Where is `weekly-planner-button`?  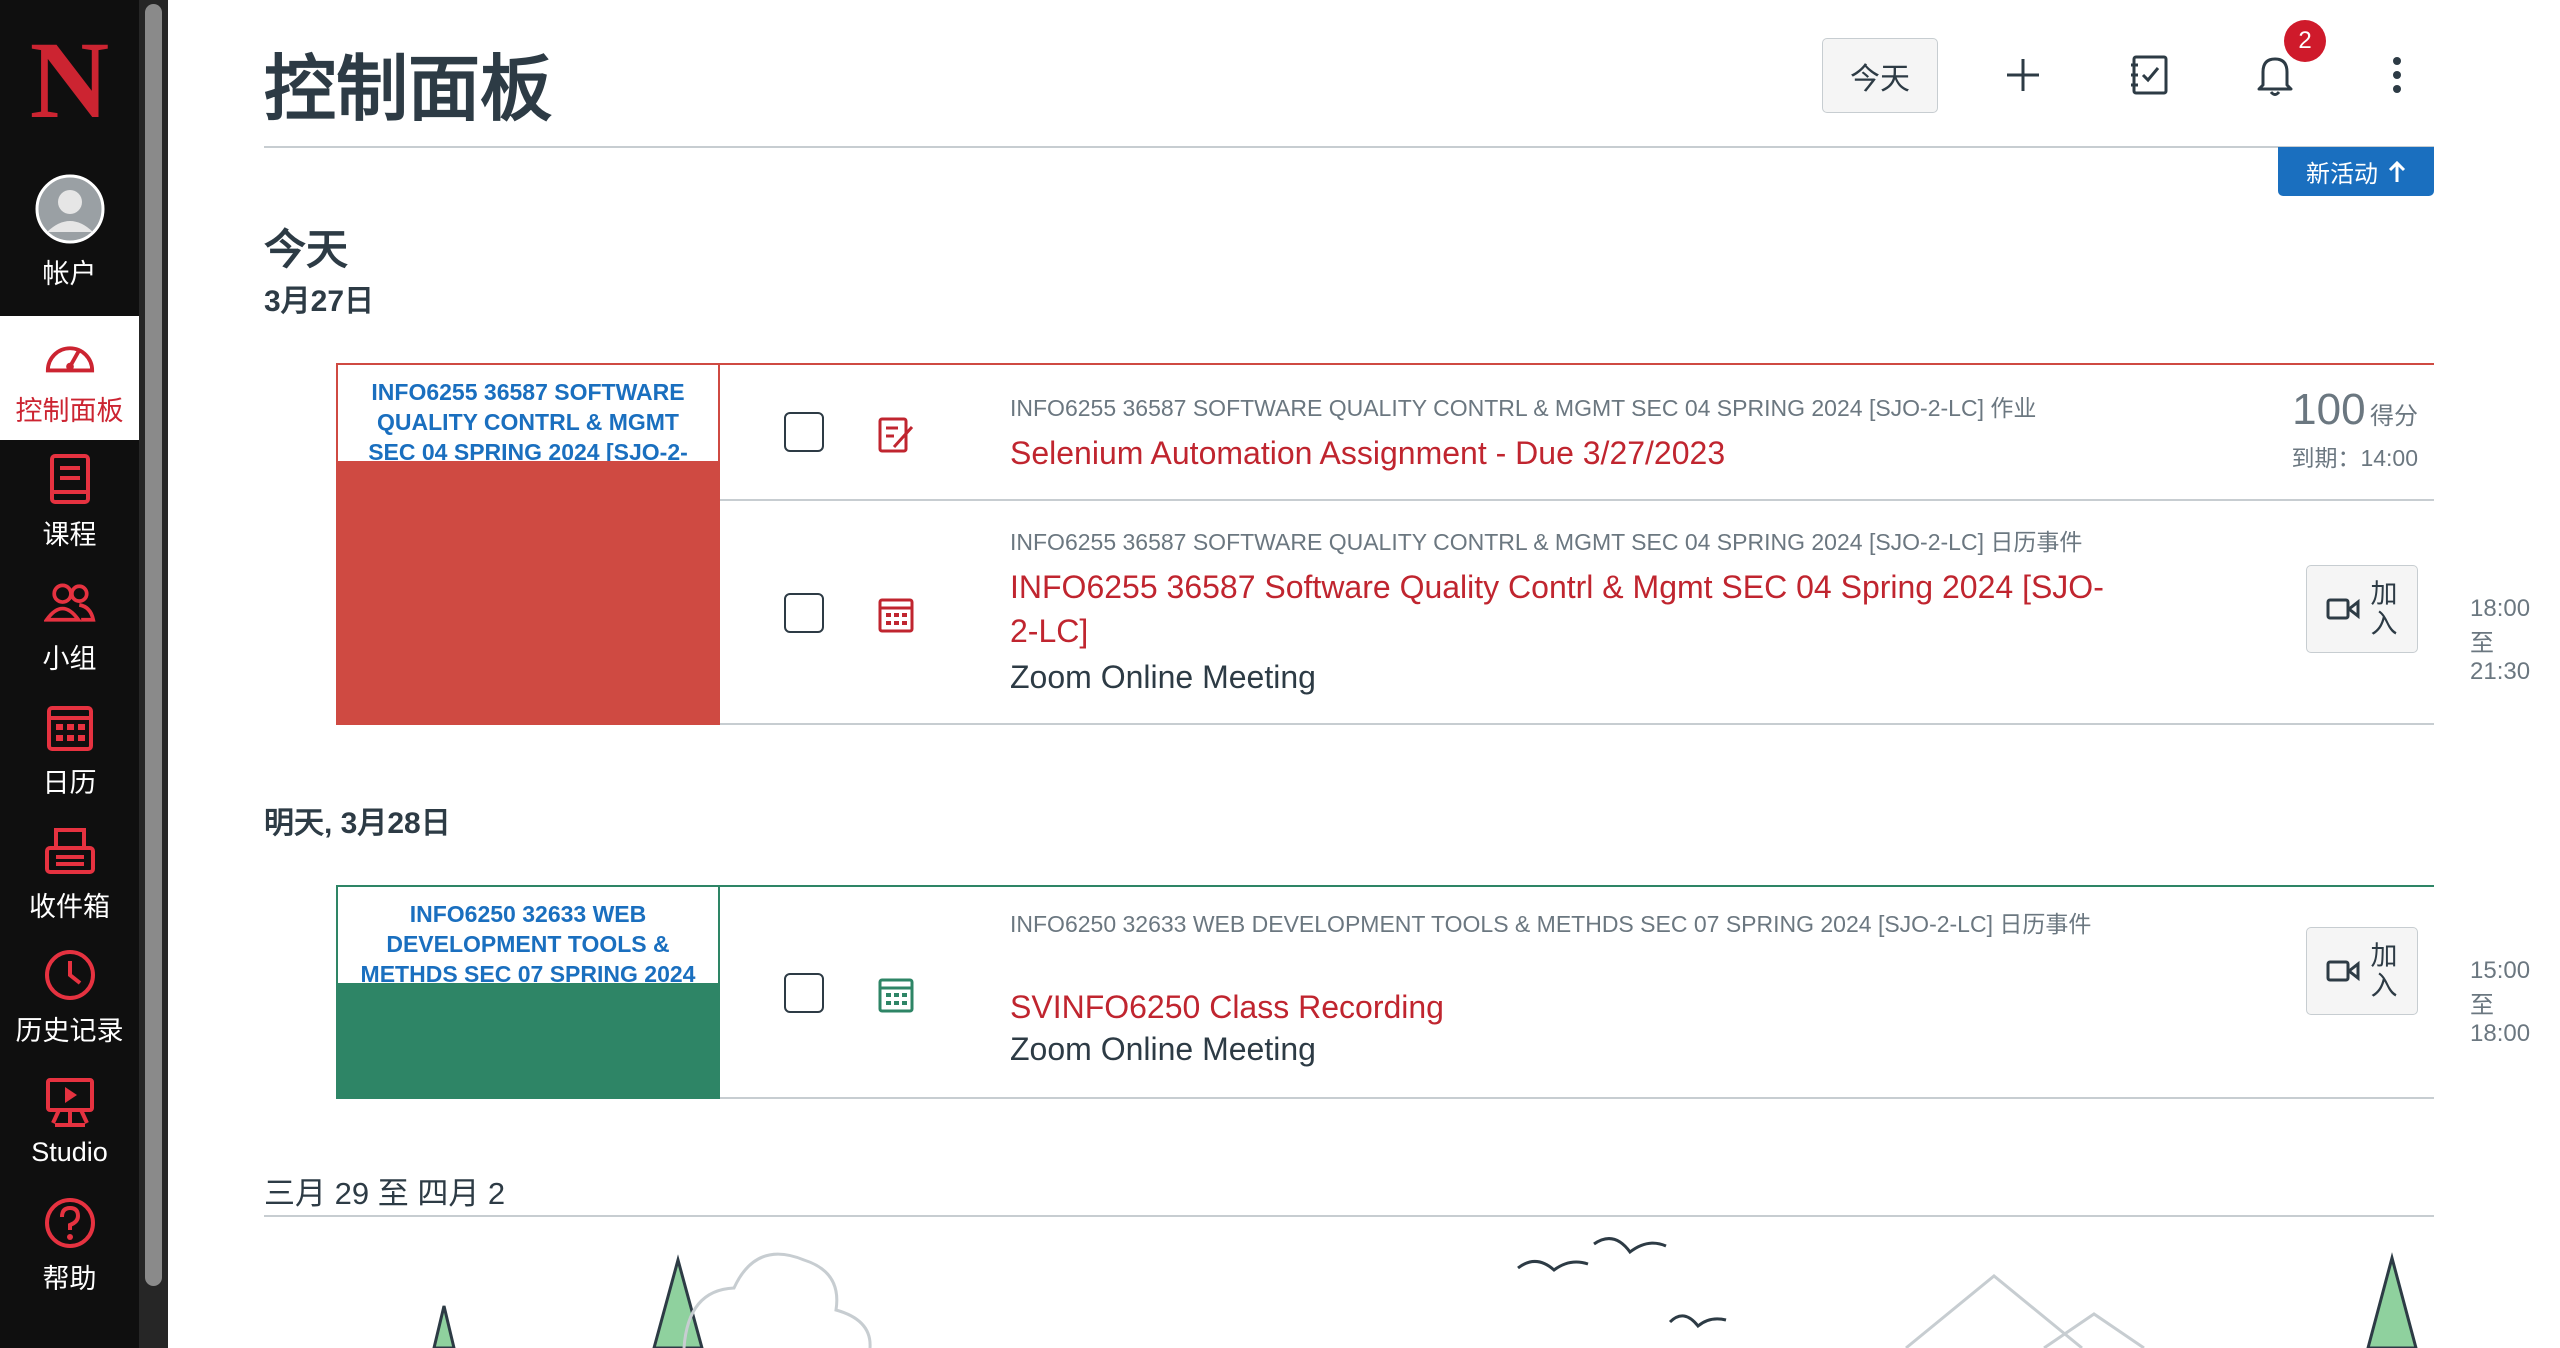 weekly-planner-button is located at coordinates (2149, 75).